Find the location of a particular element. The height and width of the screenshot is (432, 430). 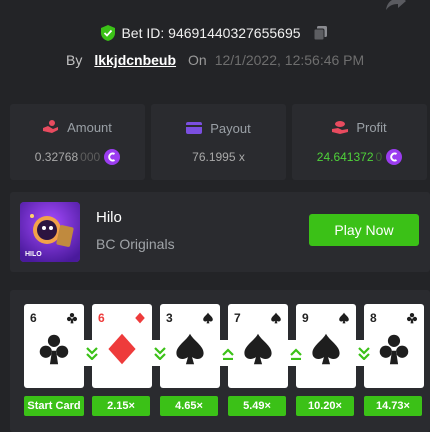

hand-money-icon is located at coordinates (340, 127).